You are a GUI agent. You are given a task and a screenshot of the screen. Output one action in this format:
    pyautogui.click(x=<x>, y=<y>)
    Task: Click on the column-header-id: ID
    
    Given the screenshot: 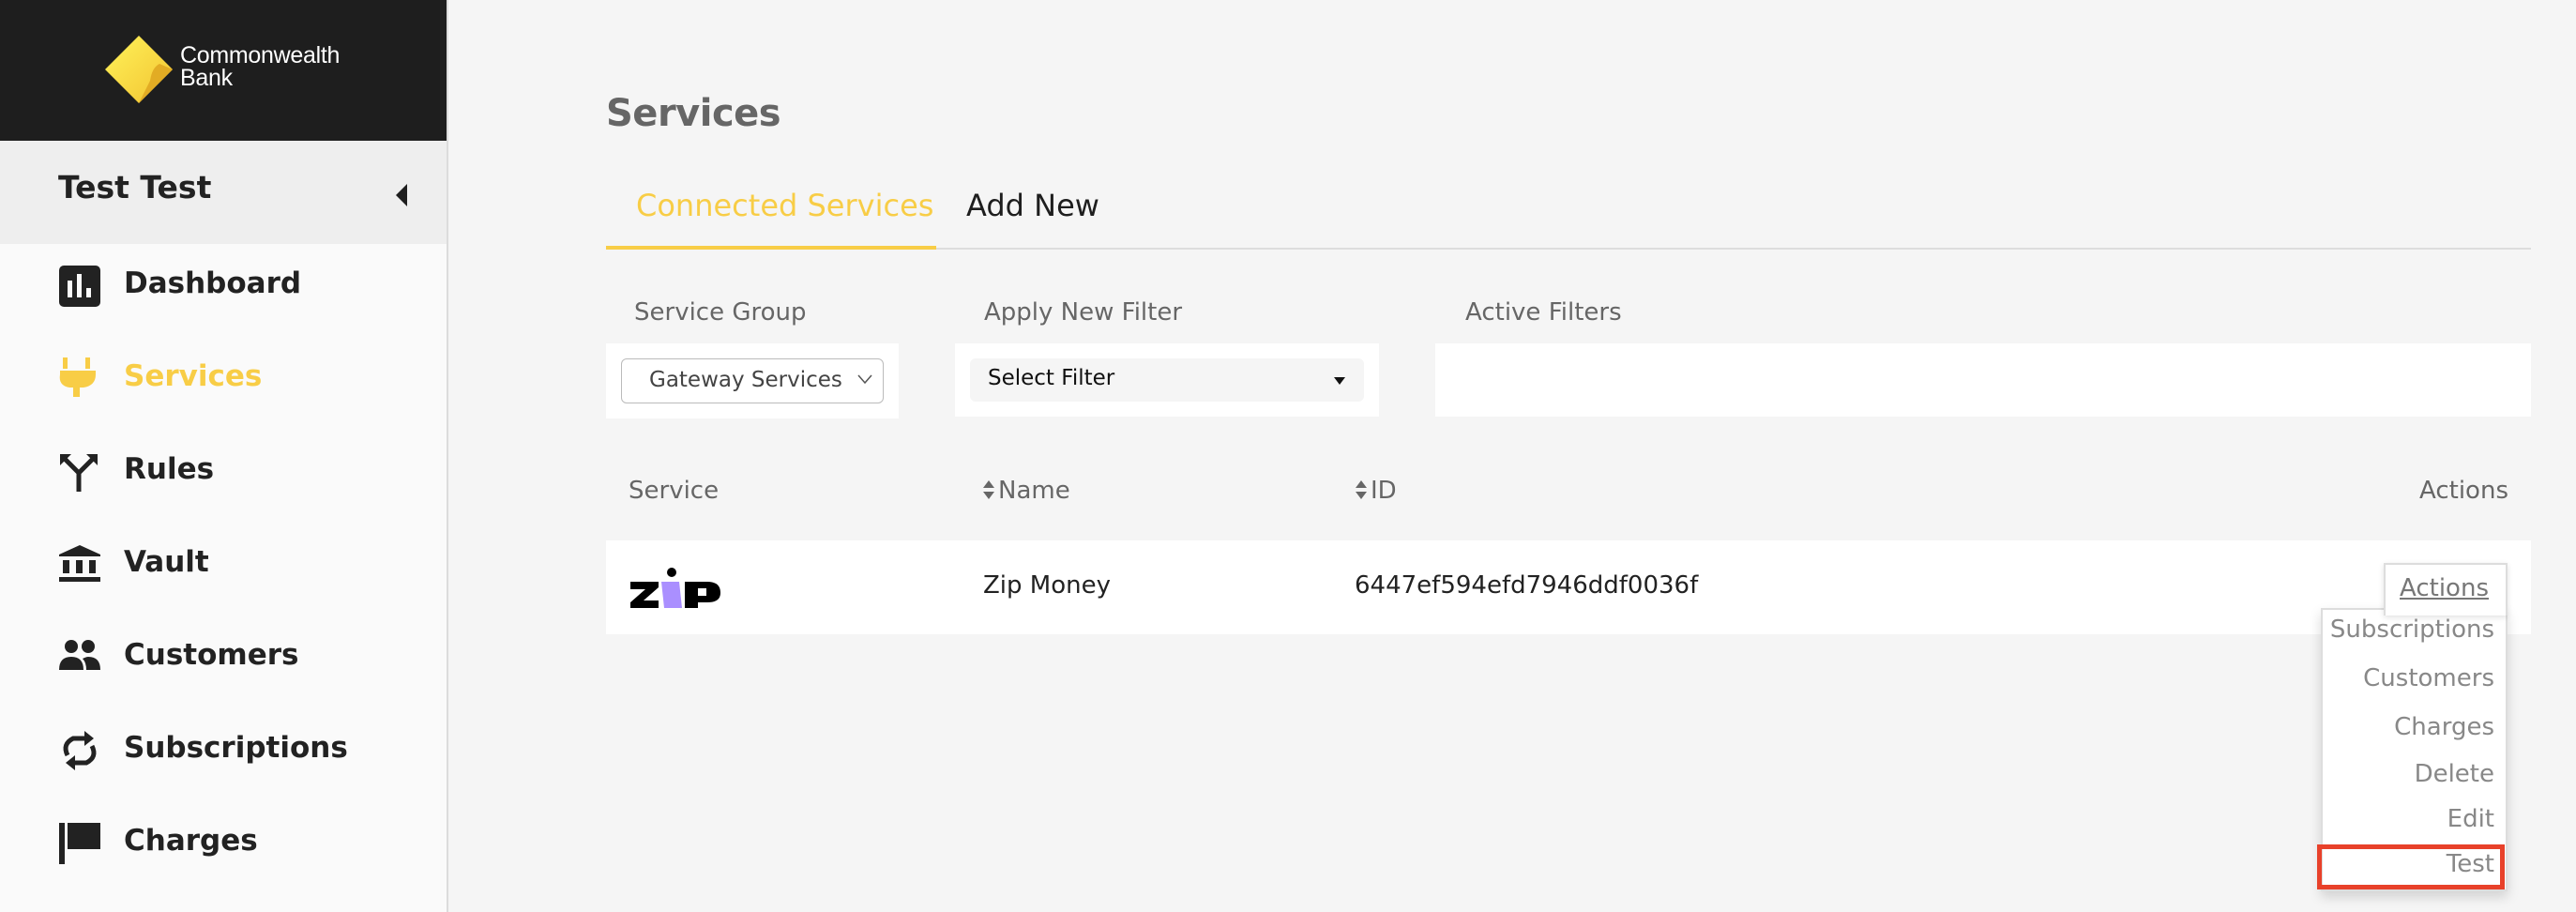 What is the action you would take?
    pyautogui.click(x=1376, y=491)
    